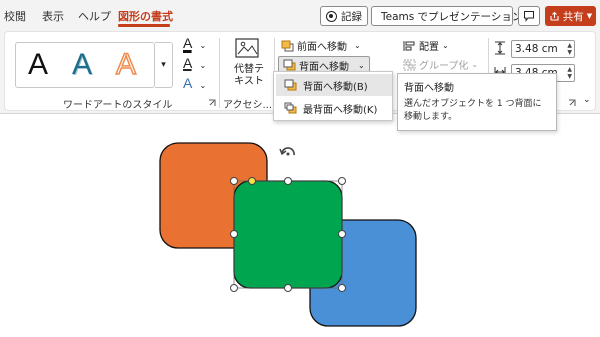 The image size is (600, 337). I want to click on tab-help: ヘルプ, so click(94, 16).